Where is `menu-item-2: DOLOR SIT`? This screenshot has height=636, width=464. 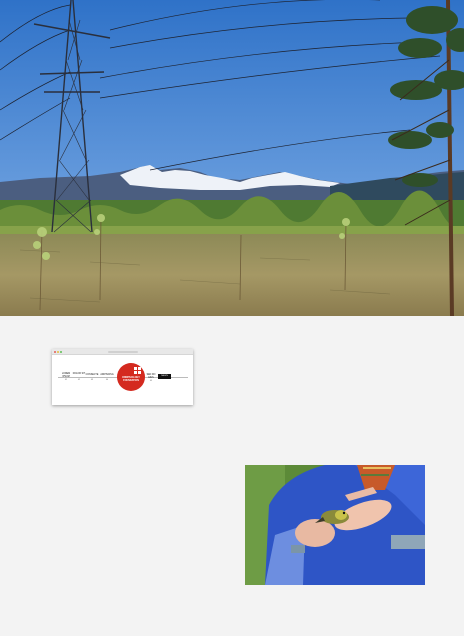 menu-item-2: DOLOR SIT is located at coordinates (79, 374).